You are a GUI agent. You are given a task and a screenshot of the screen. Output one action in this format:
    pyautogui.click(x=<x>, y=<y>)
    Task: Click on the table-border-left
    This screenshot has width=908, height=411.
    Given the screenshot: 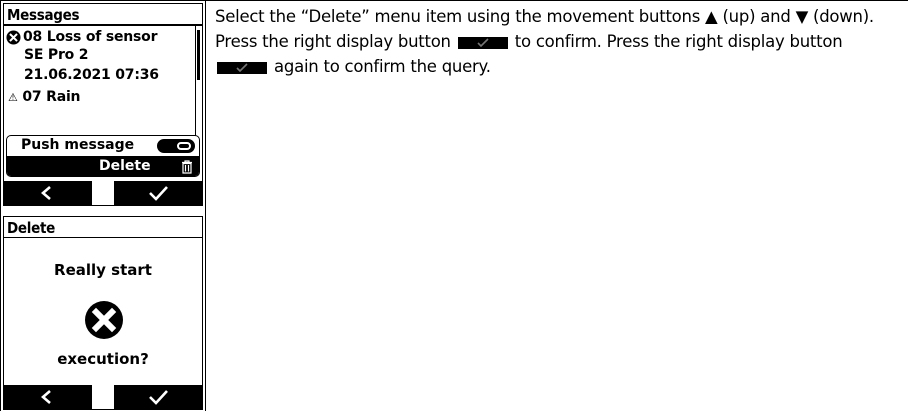 What is the action you would take?
    pyautogui.click(x=0, y=205)
    